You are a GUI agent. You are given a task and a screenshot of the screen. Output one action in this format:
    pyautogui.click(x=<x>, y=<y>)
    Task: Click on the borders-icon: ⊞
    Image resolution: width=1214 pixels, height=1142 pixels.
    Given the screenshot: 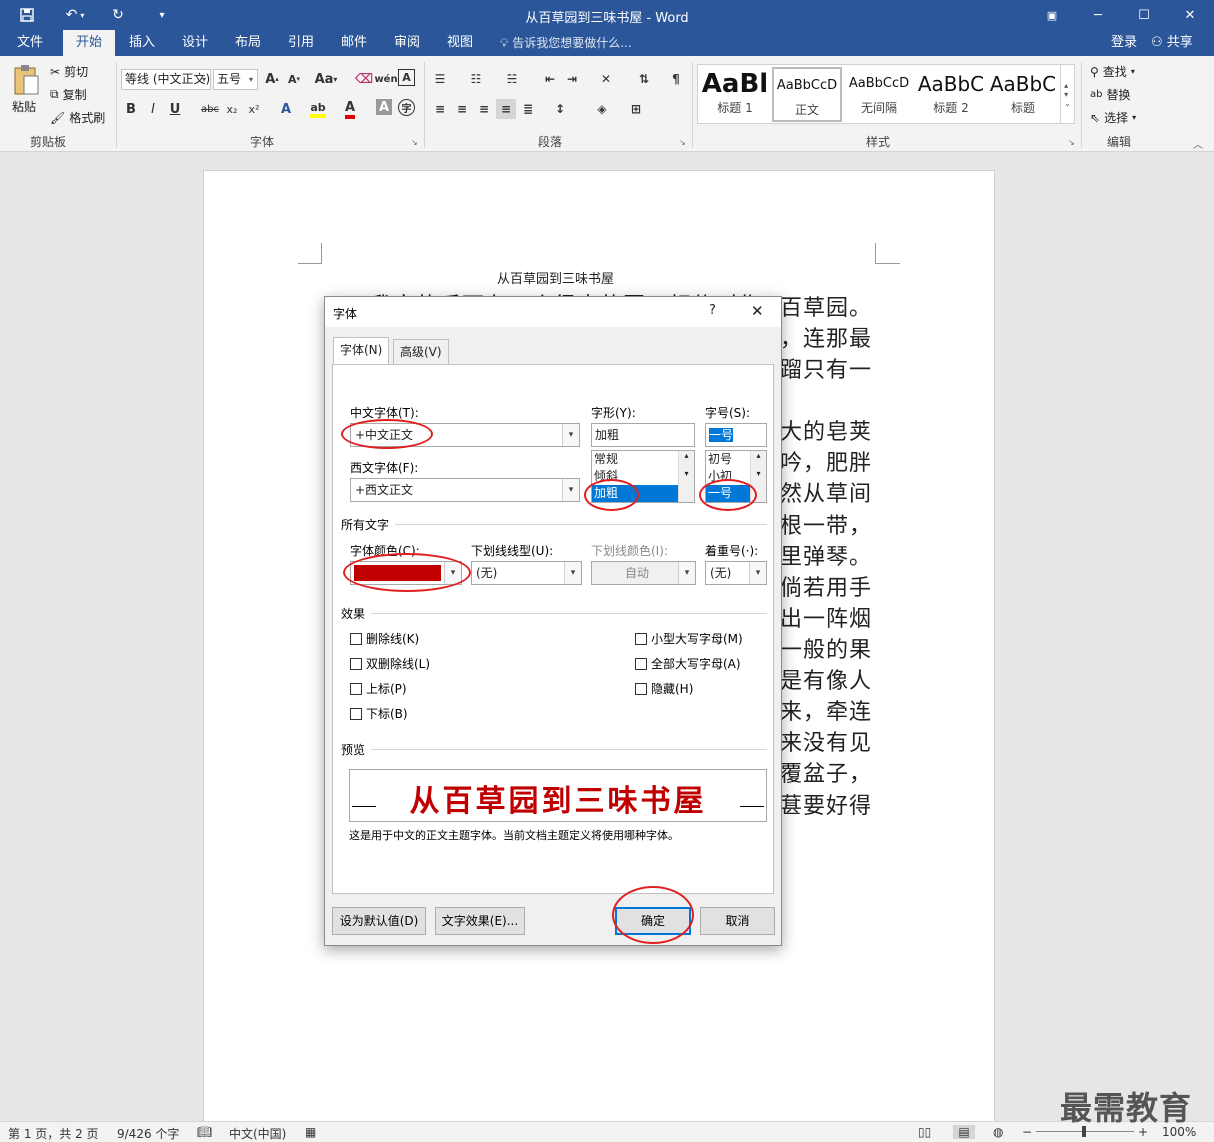 What is the action you would take?
    pyautogui.click(x=636, y=109)
    